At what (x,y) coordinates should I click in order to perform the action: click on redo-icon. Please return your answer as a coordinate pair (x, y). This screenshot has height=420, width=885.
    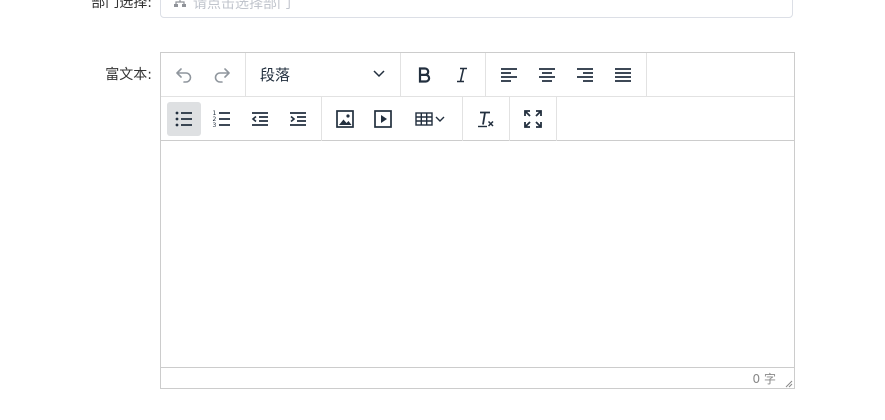
    Looking at the image, I should click on (222, 75).